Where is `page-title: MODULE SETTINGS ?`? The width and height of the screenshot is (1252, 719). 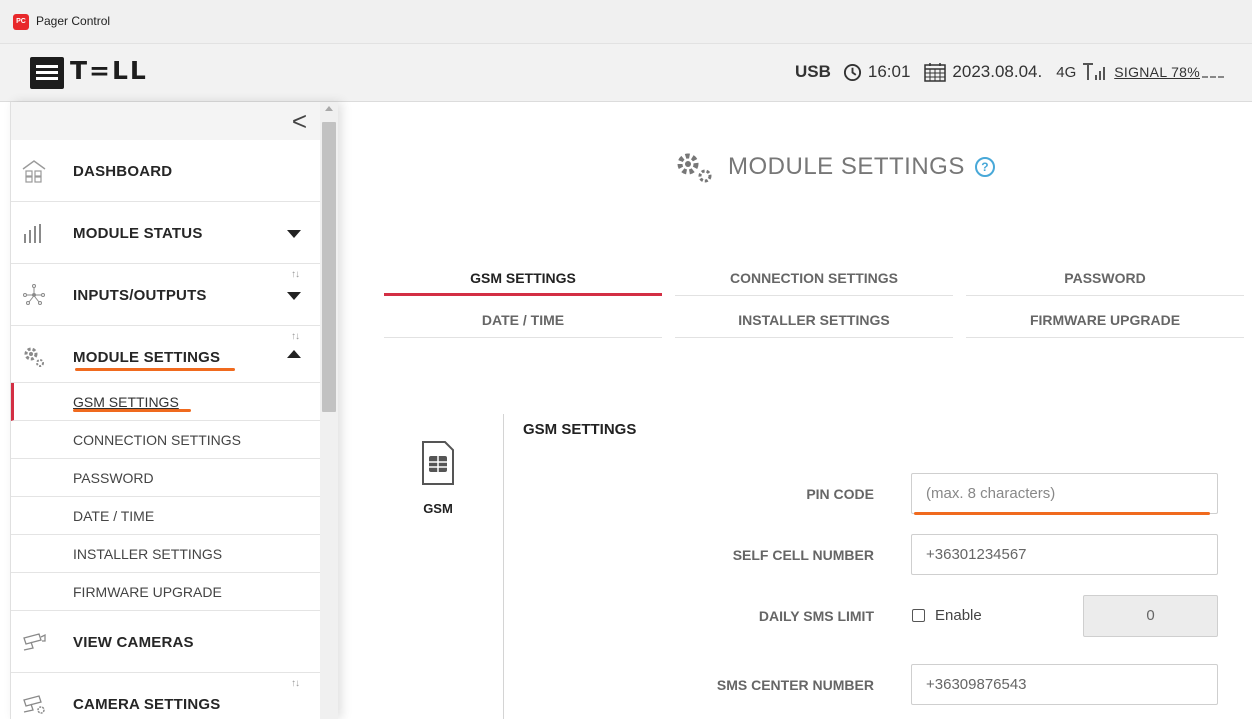
page-title: MODULE SETTINGS ? is located at coordinates (834, 167).